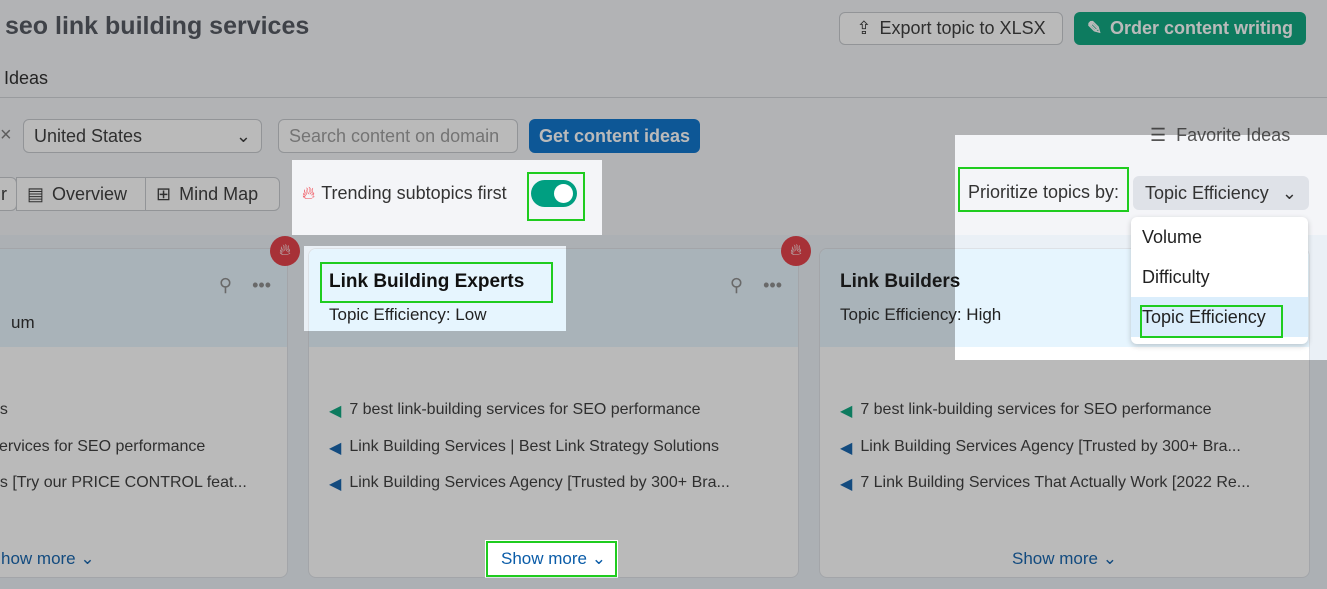  I want to click on search-domain-input: Search content on domain, so click(398, 136).